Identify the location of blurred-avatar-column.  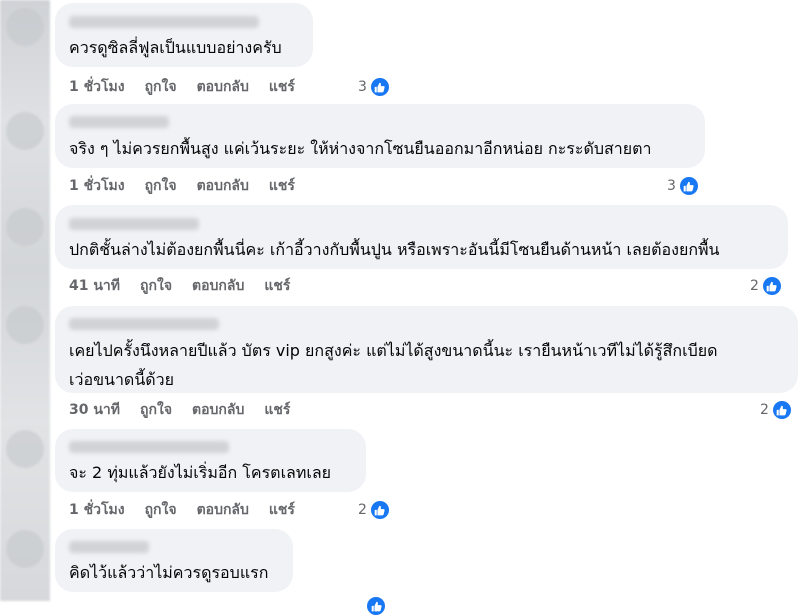
(25, 300).